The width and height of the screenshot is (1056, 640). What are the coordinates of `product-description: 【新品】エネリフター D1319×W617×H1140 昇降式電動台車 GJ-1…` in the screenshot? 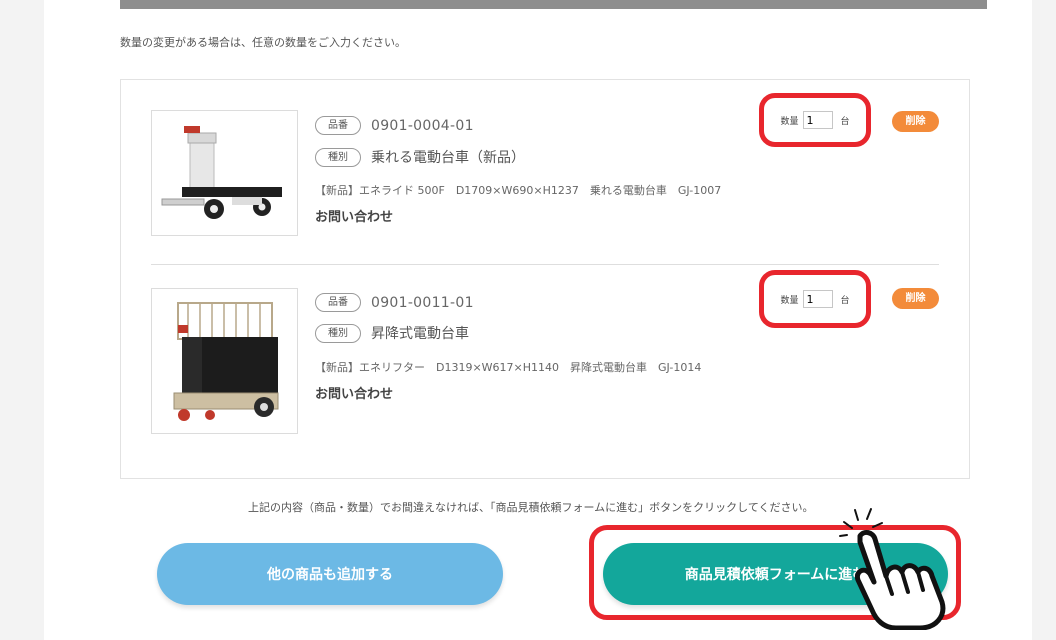 It's located at (508, 367).